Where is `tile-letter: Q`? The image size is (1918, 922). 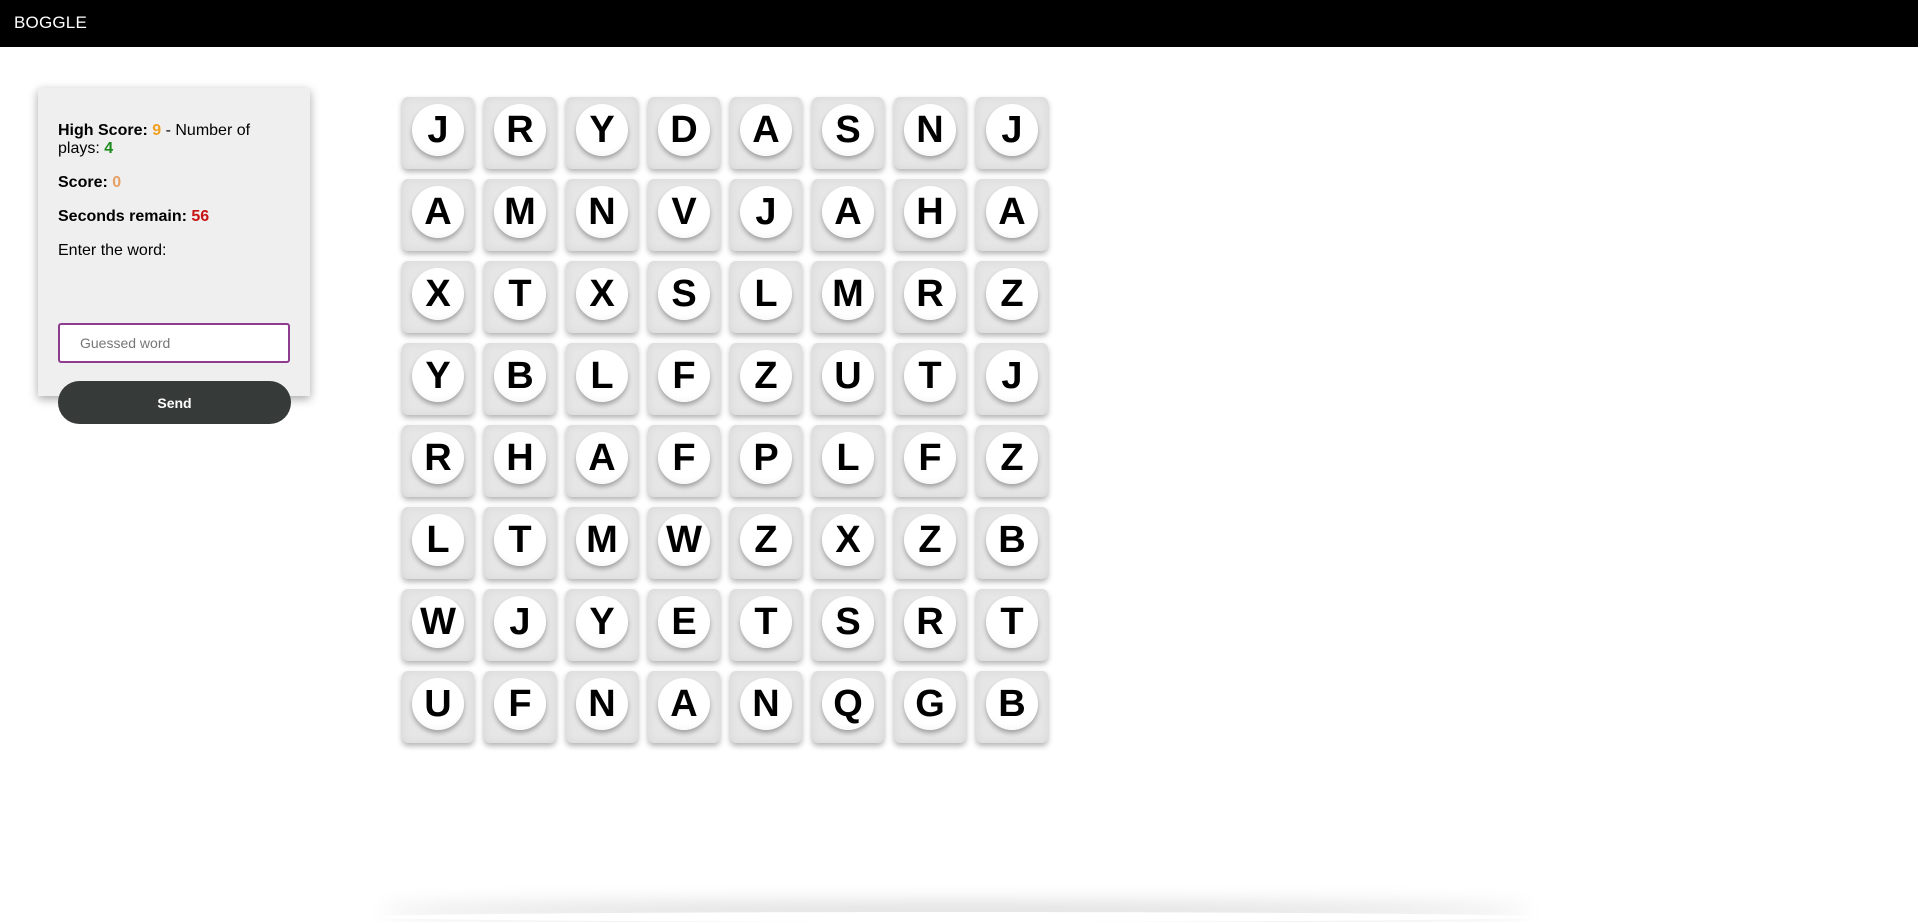
tile-letter: Q is located at coordinates (848, 704).